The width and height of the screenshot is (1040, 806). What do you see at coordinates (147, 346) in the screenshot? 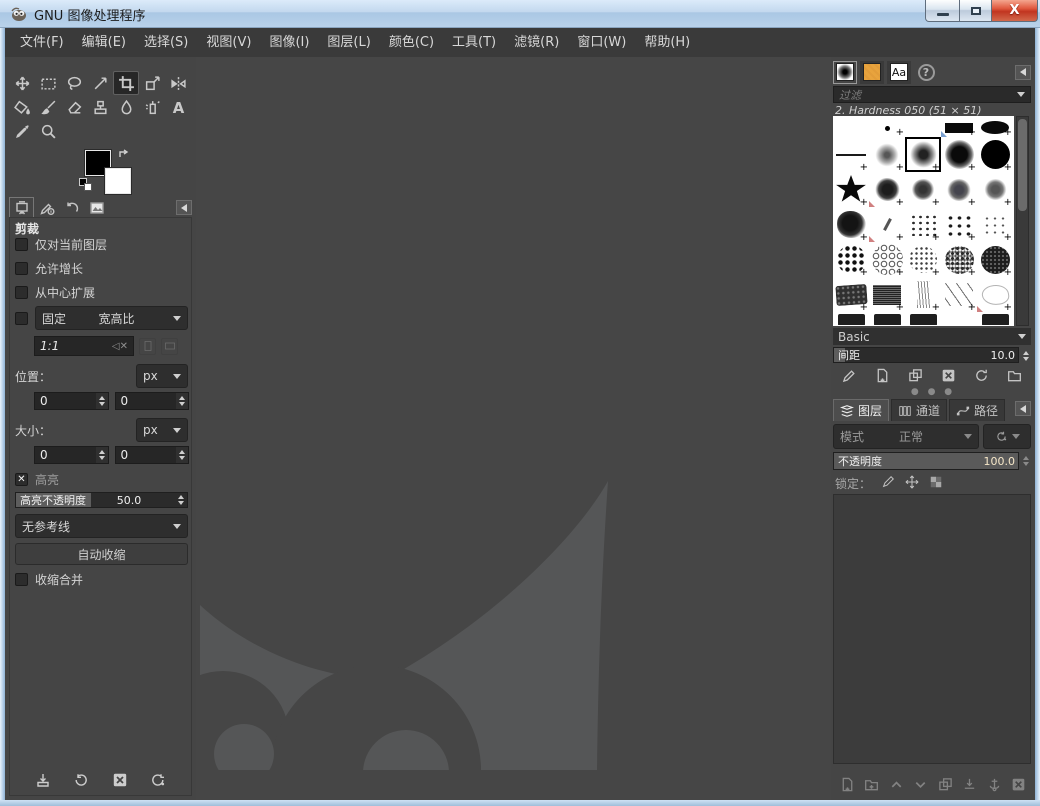
I see `portrait-icon` at bounding box center [147, 346].